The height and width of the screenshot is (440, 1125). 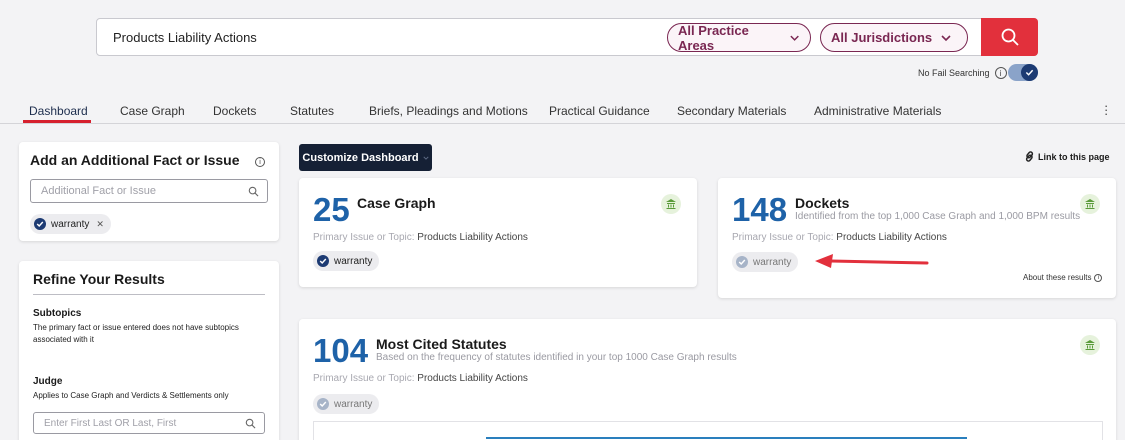 I want to click on search-button, so click(x=1009, y=37).